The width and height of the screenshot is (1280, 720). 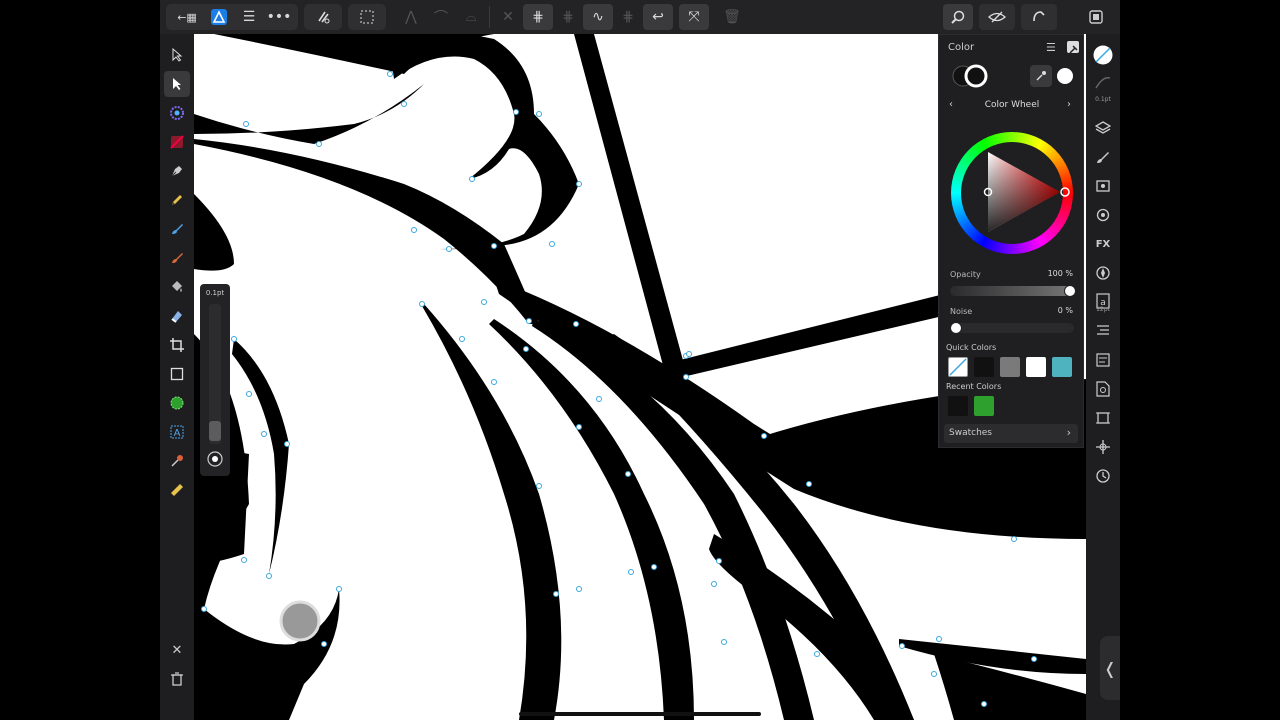 What do you see at coordinates (694, 17) in the screenshot?
I see `transform-icon: ⤧` at bounding box center [694, 17].